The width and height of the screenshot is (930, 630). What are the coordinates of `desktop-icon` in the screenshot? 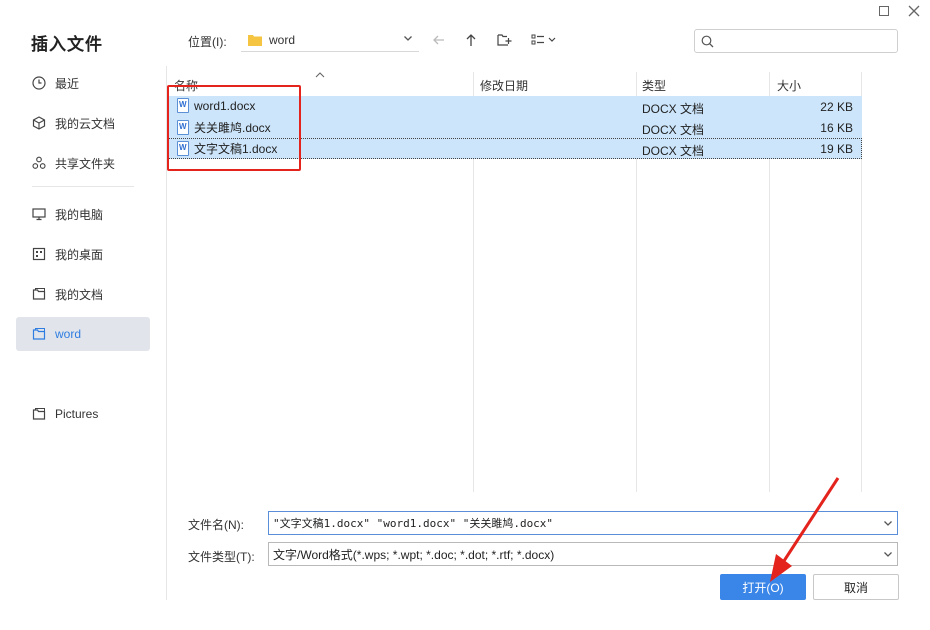 It's located at (39, 254).